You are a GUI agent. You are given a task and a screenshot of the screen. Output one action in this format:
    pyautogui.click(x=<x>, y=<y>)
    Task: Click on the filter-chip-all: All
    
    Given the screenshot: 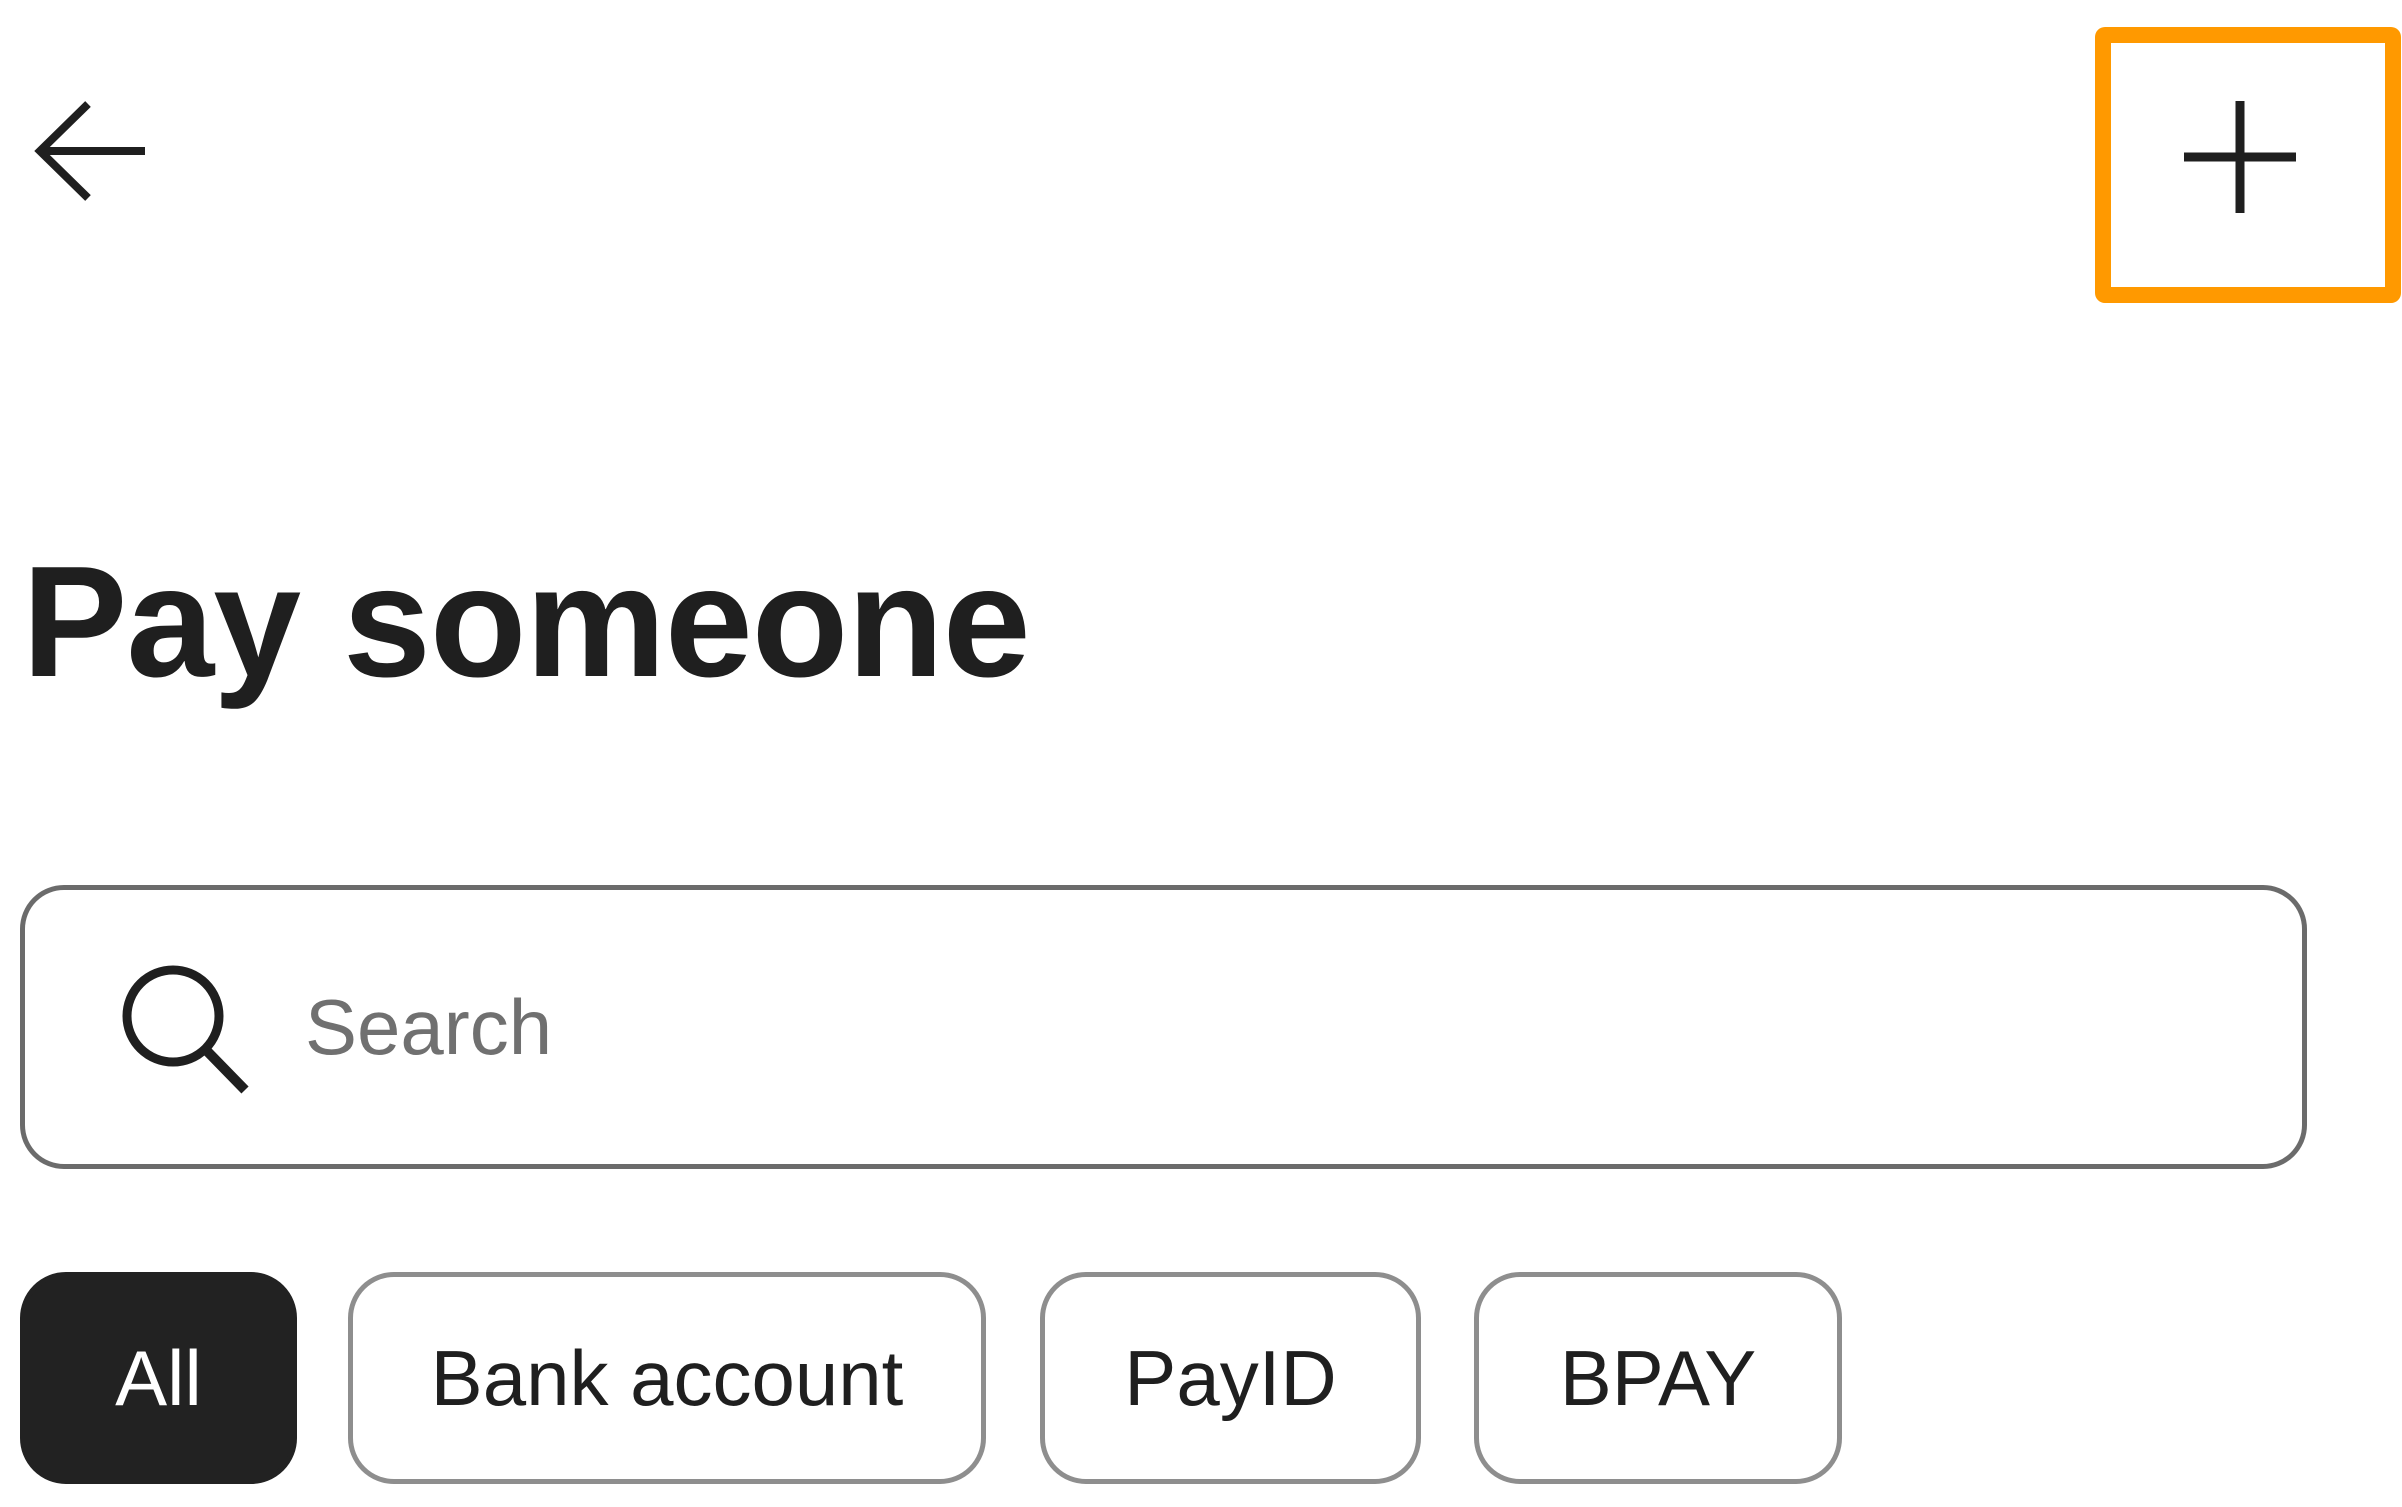 What is the action you would take?
    pyautogui.click(x=158, y=1378)
    